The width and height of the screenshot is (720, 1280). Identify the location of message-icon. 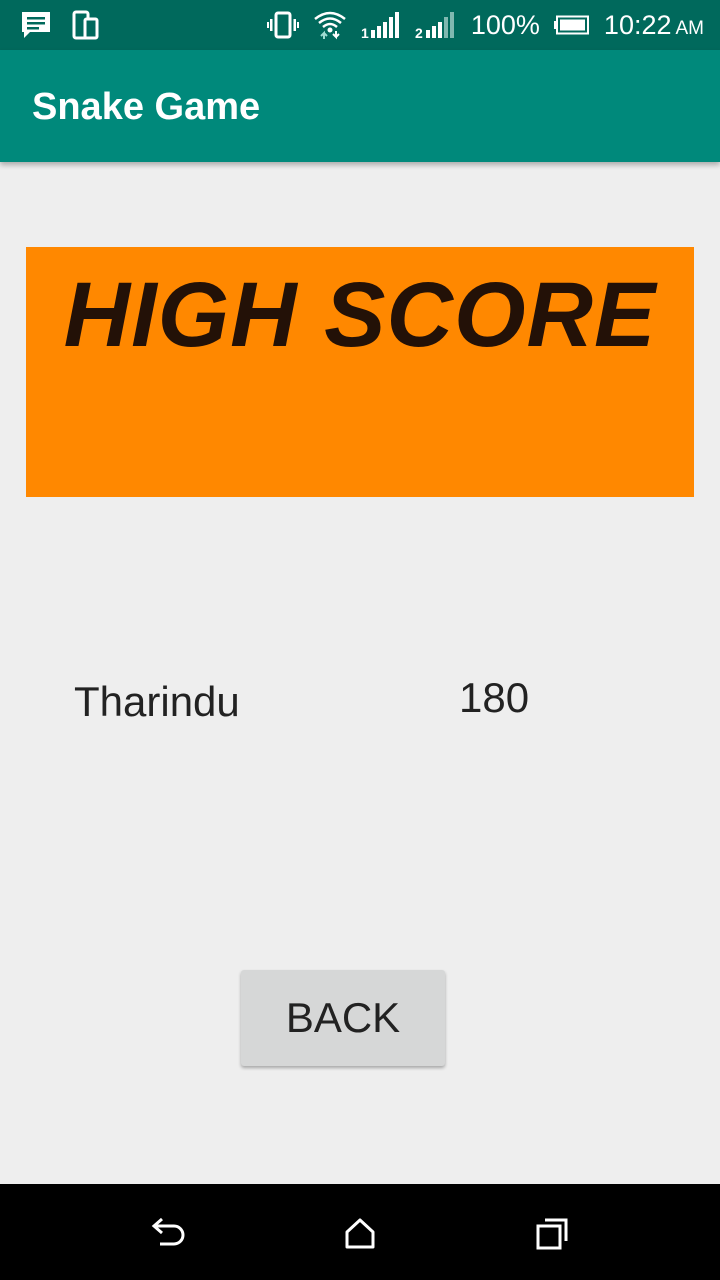
(36, 25).